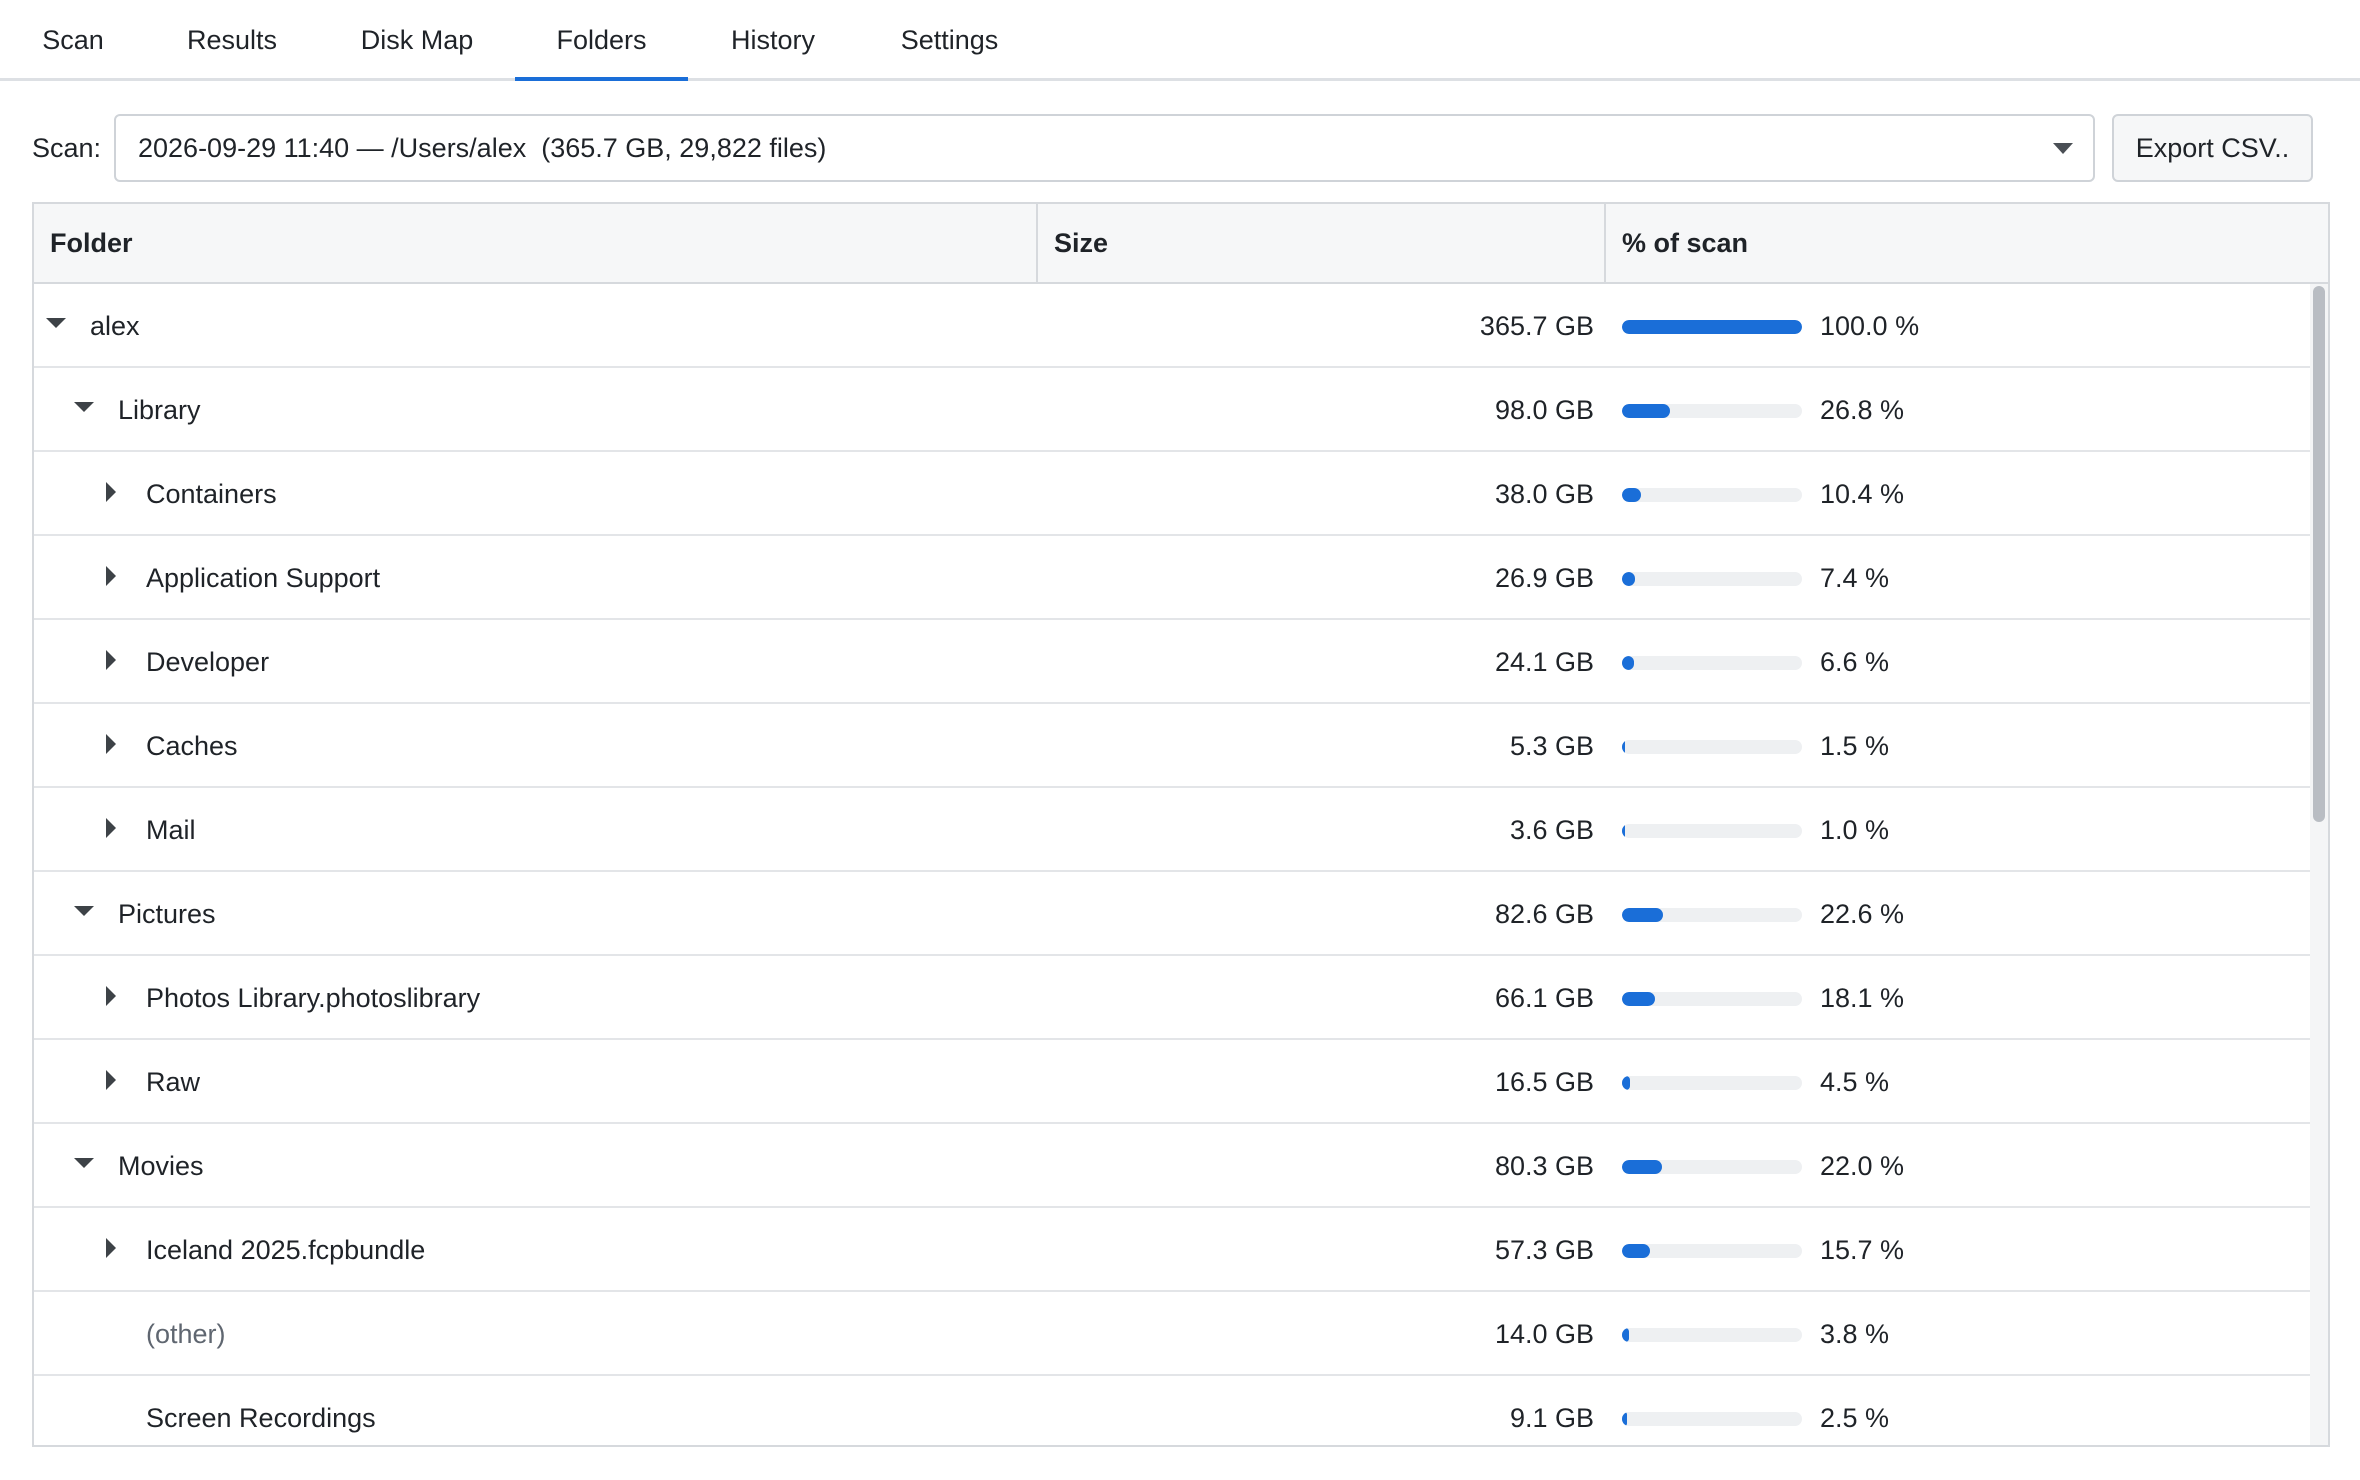 This screenshot has width=2360, height=1480. I want to click on chevron-down-icon, so click(2063, 148).